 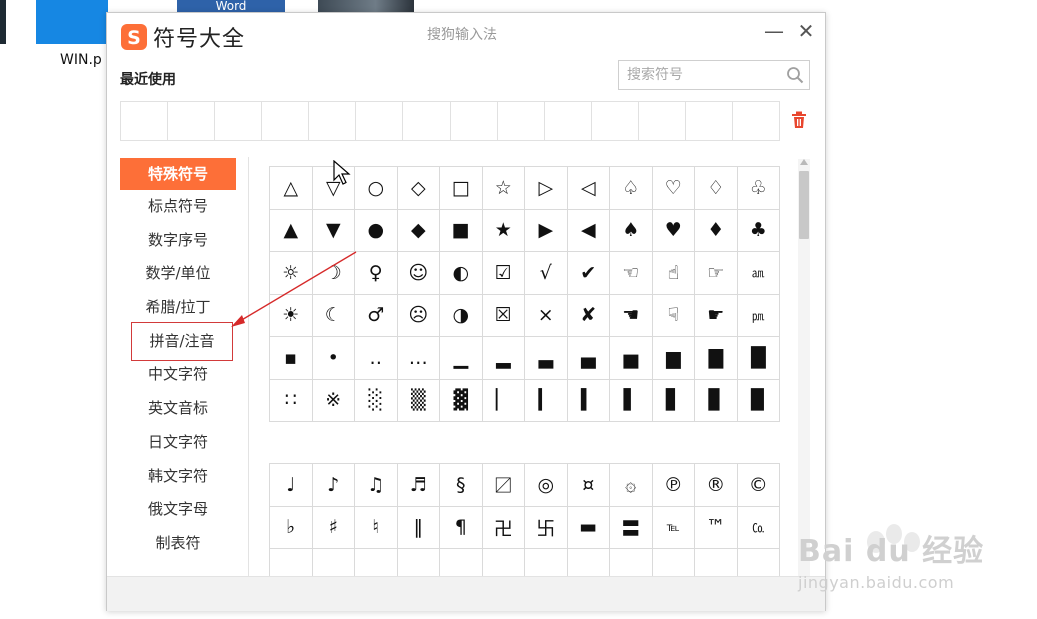 I want to click on symbol-cell: ▲, so click(x=291, y=230).